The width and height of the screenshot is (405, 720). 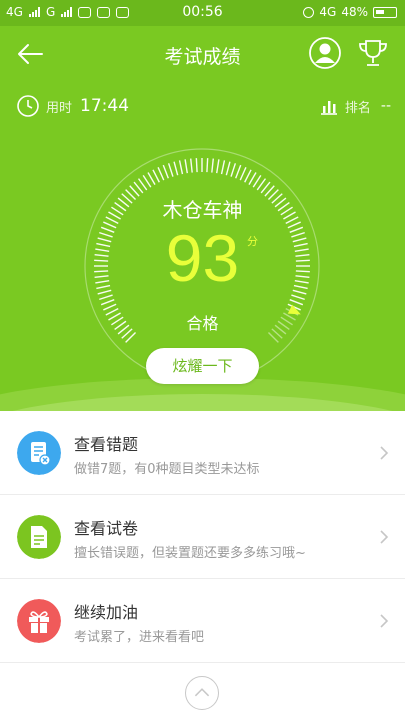 I want to click on item-title: 继续加油, so click(x=106, y=612).